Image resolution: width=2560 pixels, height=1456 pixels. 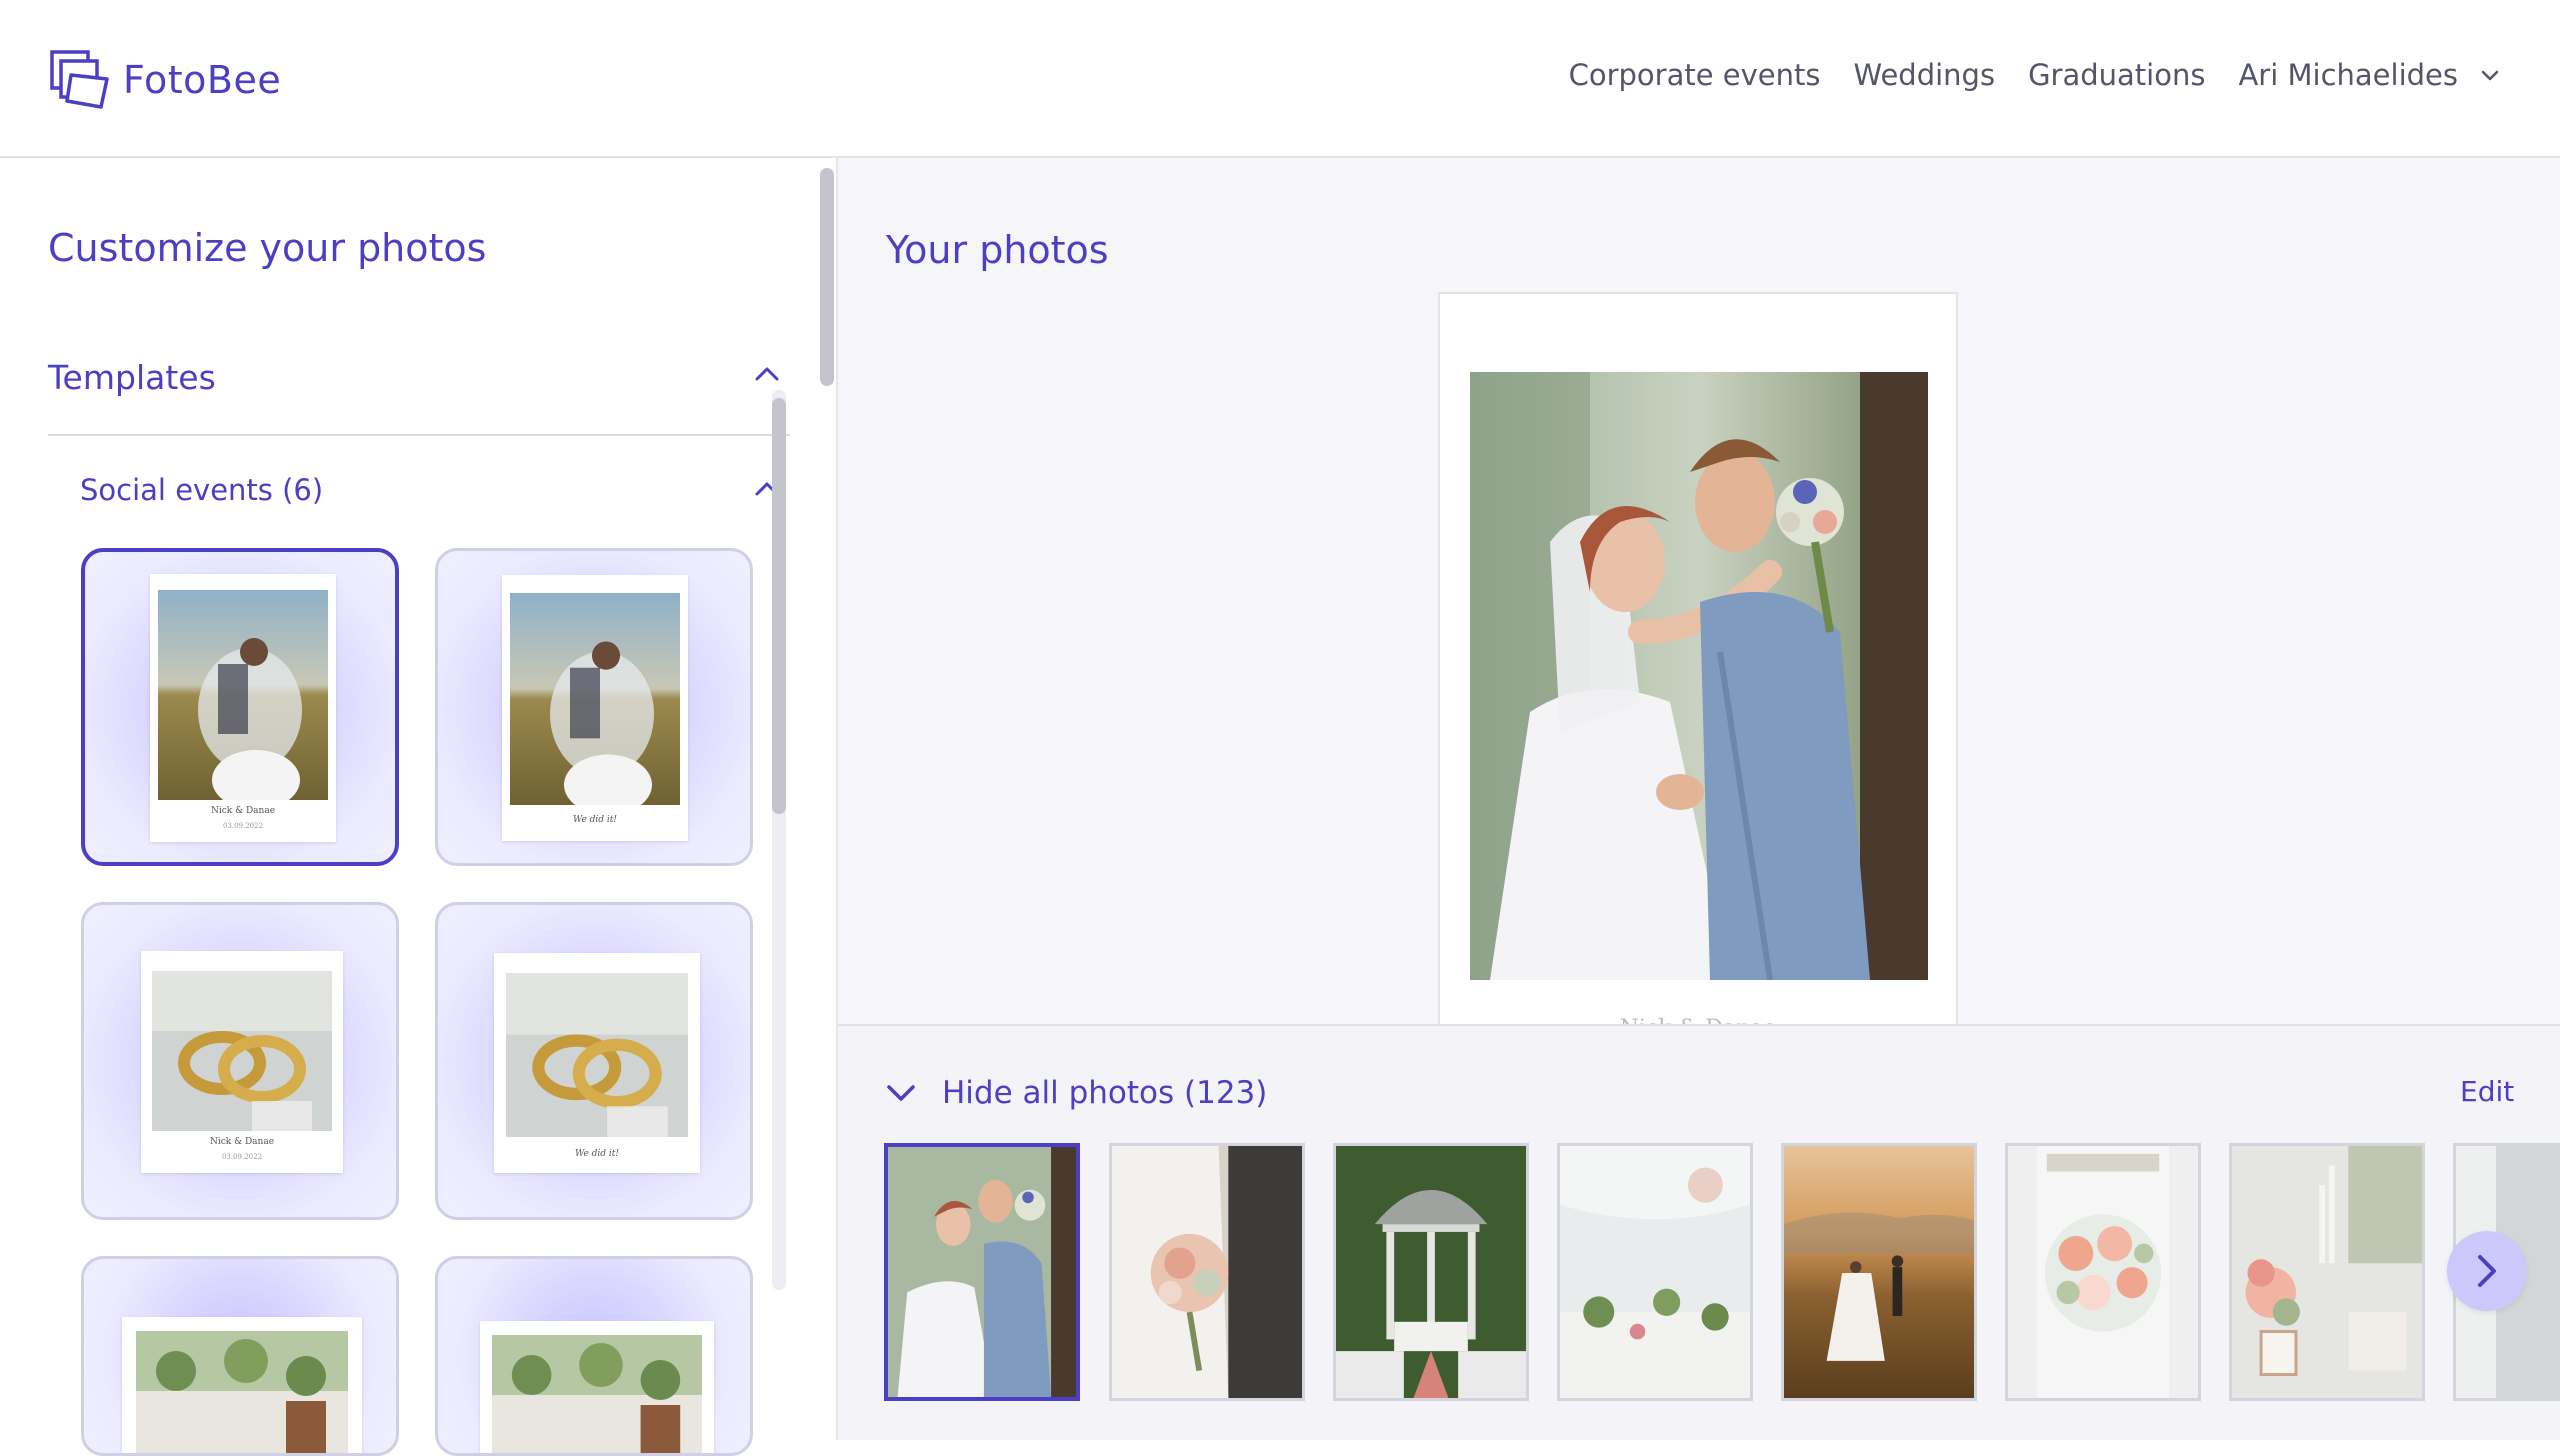 What do you see at coordinates (779, 606) in the screenshot?
I see `templates-scrollbar-thumb` at bounding box center [779, 606].